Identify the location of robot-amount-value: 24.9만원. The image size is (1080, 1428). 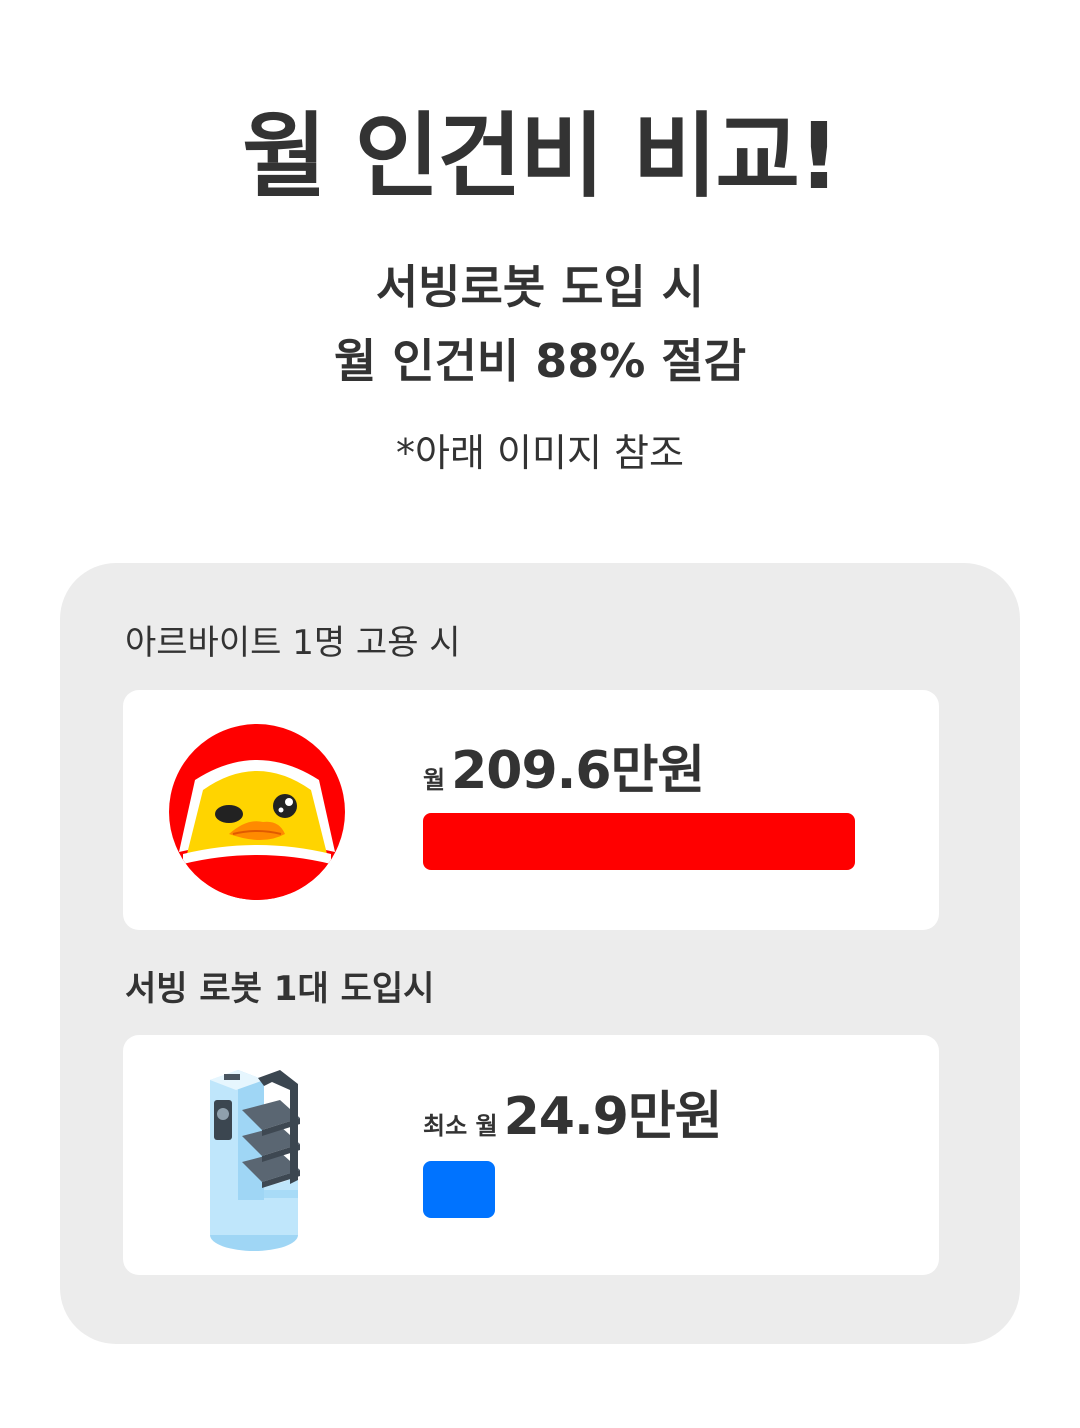
(613, 1117).